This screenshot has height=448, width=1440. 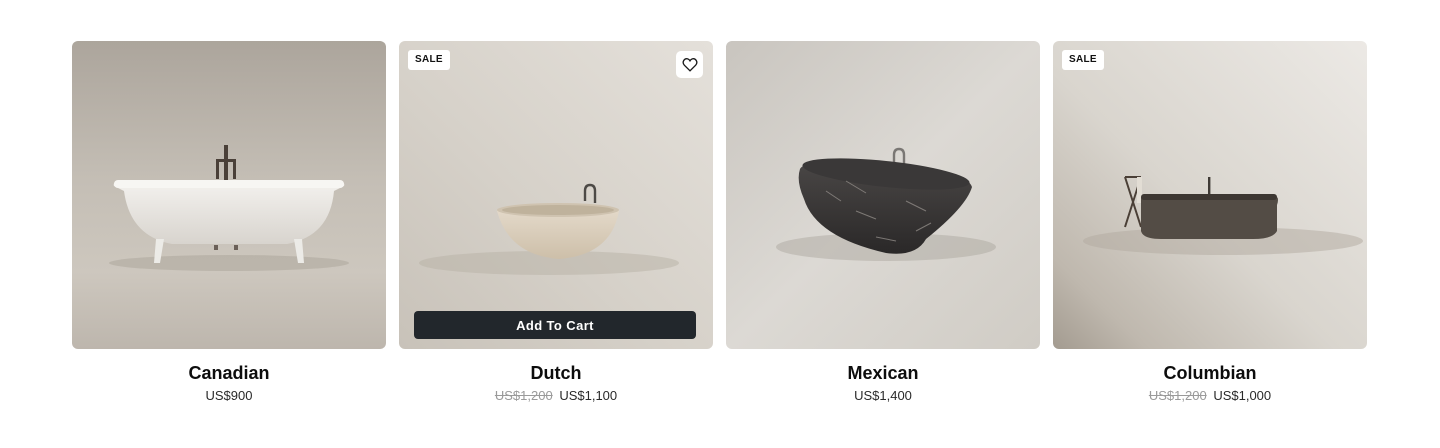 I want to click on wishlist-button, so click(x=689, y=64).